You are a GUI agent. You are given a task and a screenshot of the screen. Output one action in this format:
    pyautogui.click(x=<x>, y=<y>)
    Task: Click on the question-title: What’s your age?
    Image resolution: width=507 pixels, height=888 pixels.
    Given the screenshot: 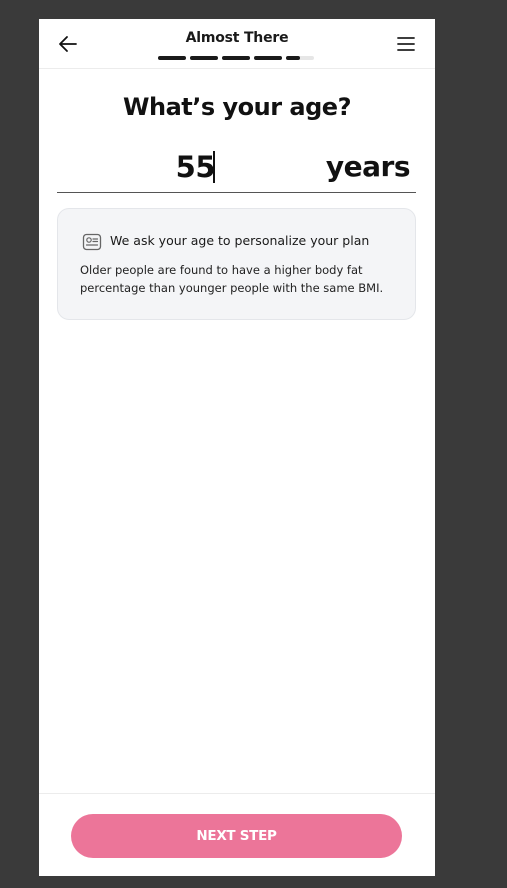 What is the action you would take?
    pyautogui.click(x=237, y=107)
    